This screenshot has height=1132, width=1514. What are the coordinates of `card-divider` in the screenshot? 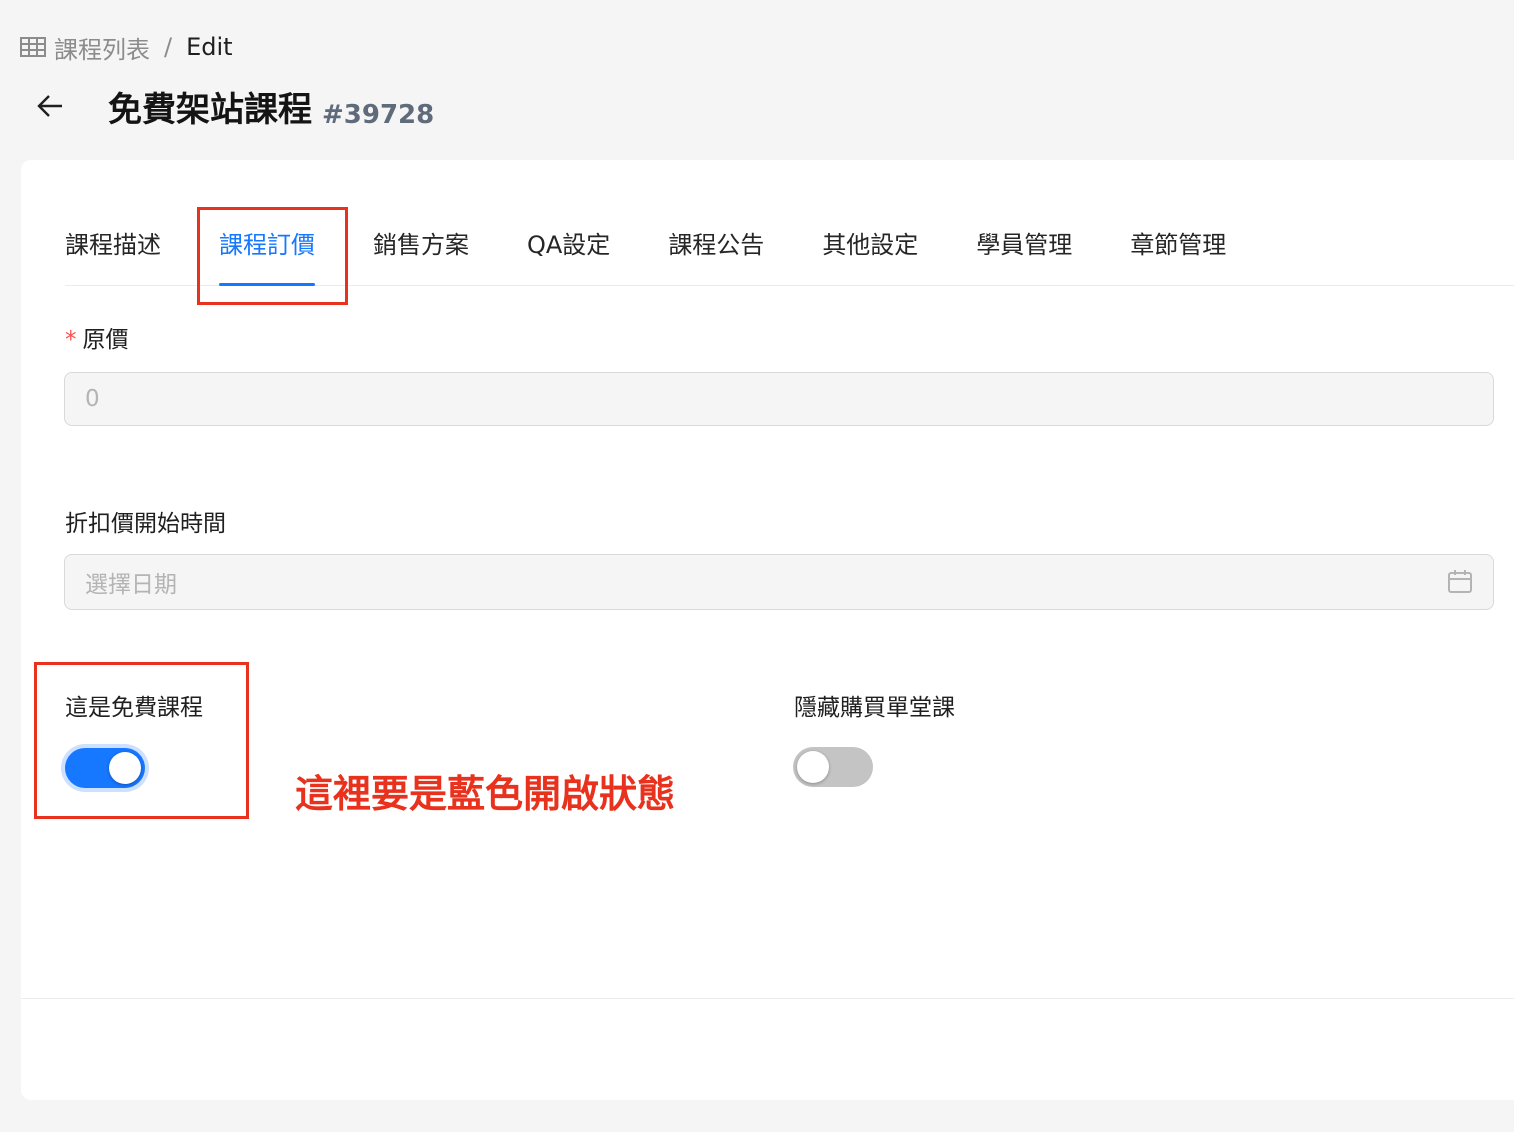 It's located at (767, 998).